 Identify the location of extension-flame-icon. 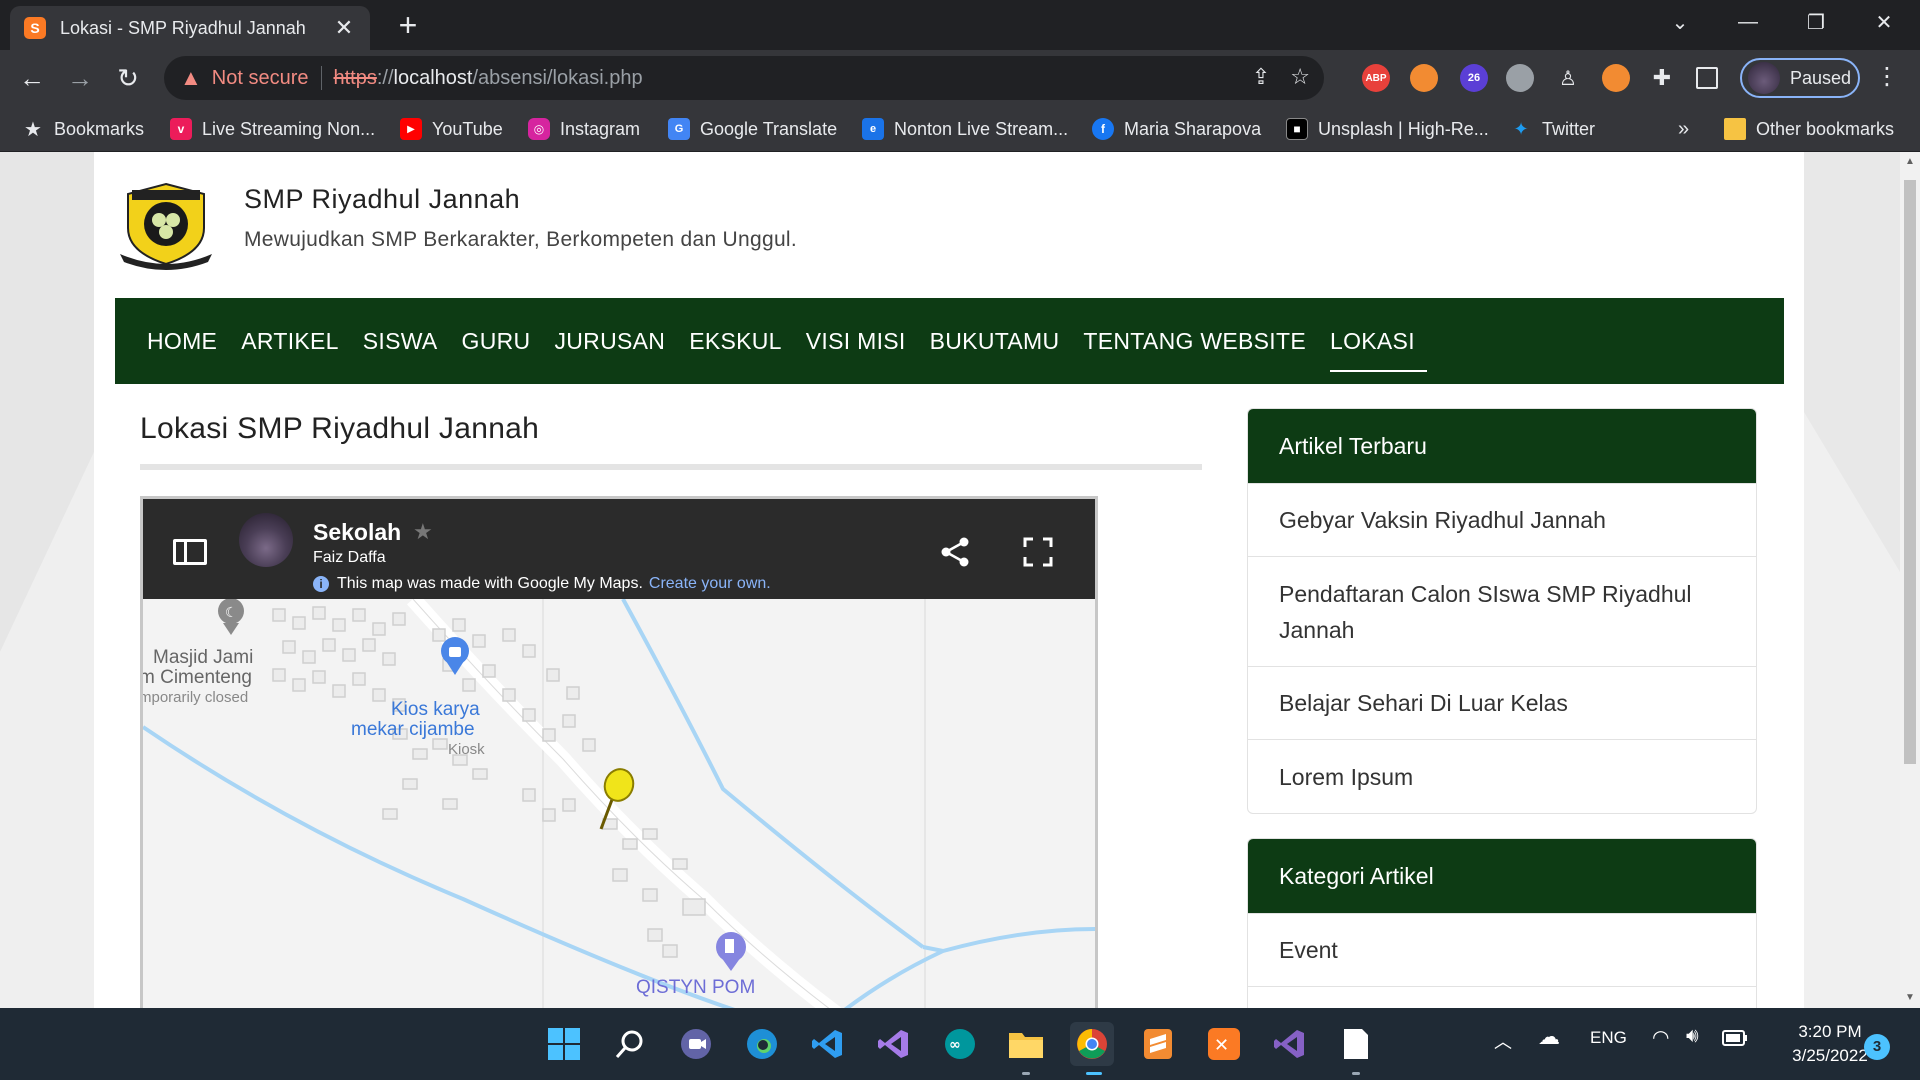
(1616, 78).